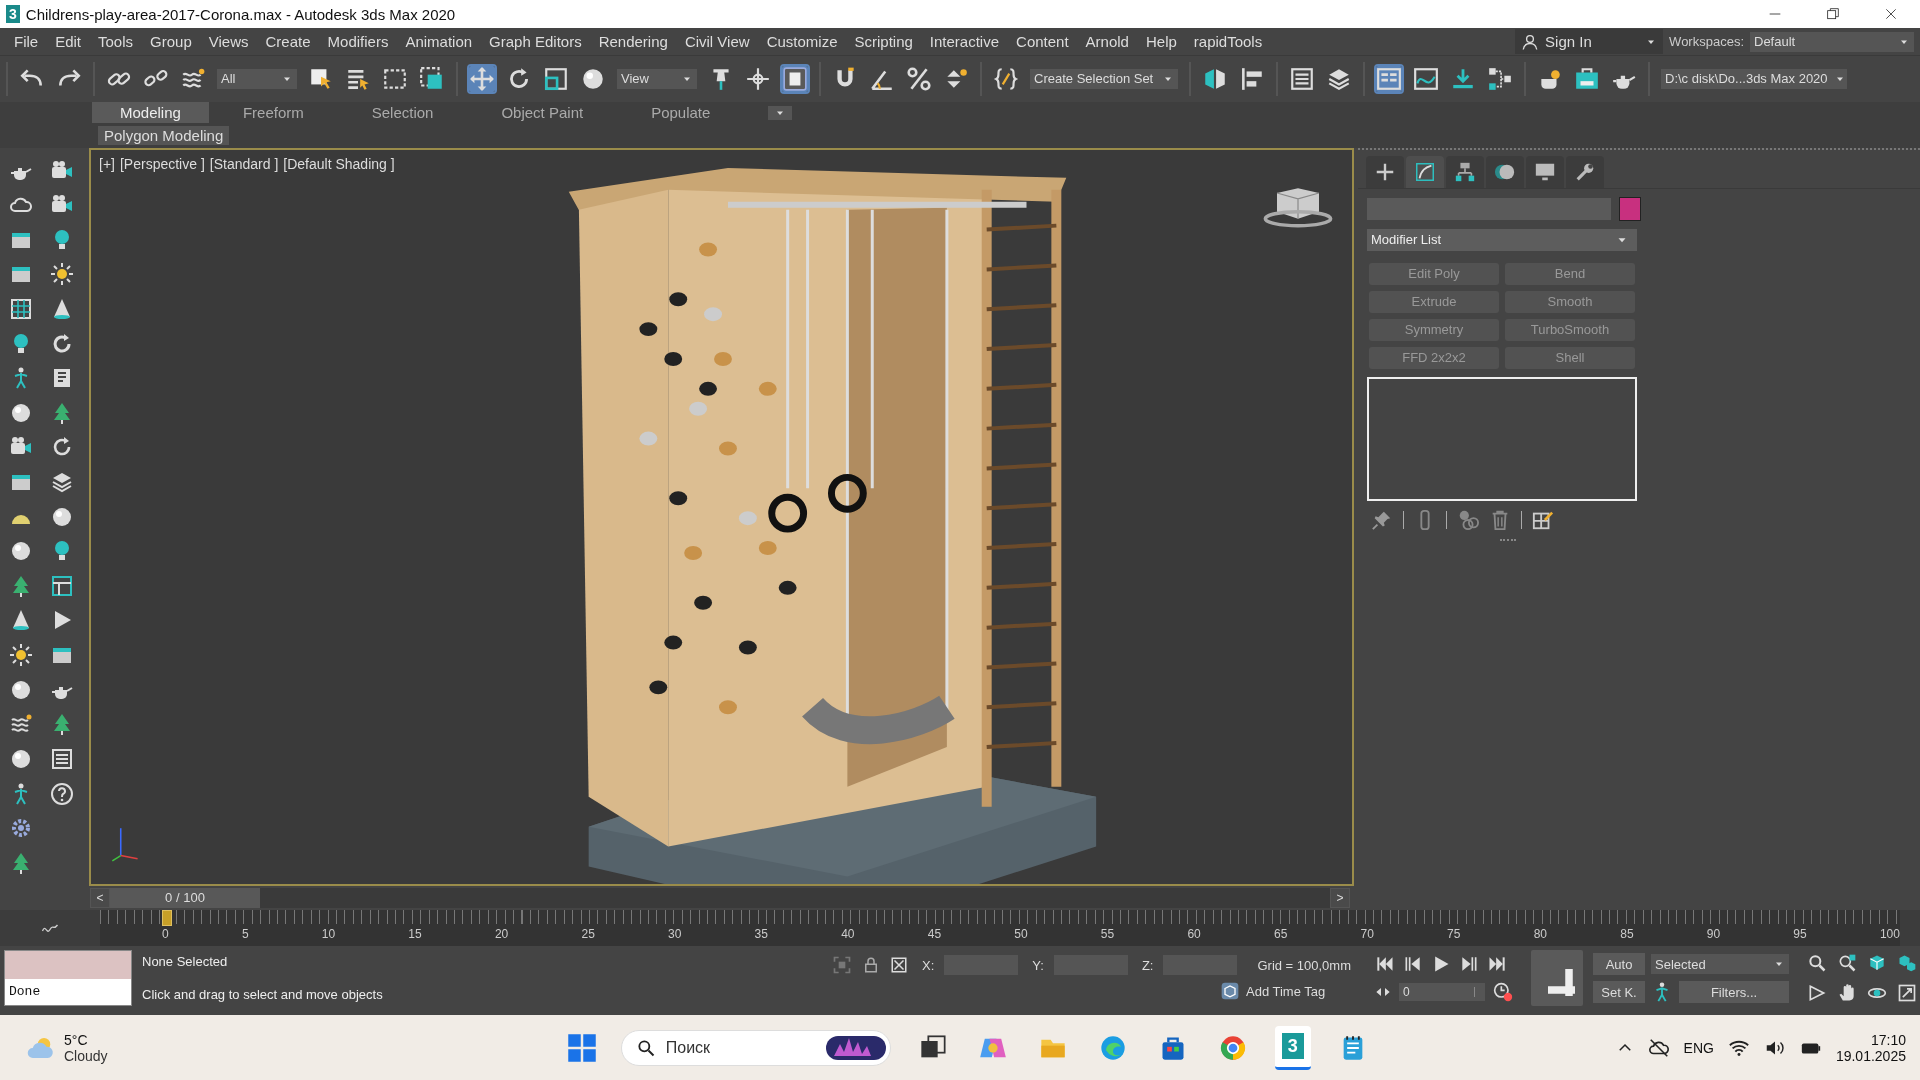  Describe the element at coordinates (536, 41) in the screenshot. I see `menu-item: Graph Editors` at that location.